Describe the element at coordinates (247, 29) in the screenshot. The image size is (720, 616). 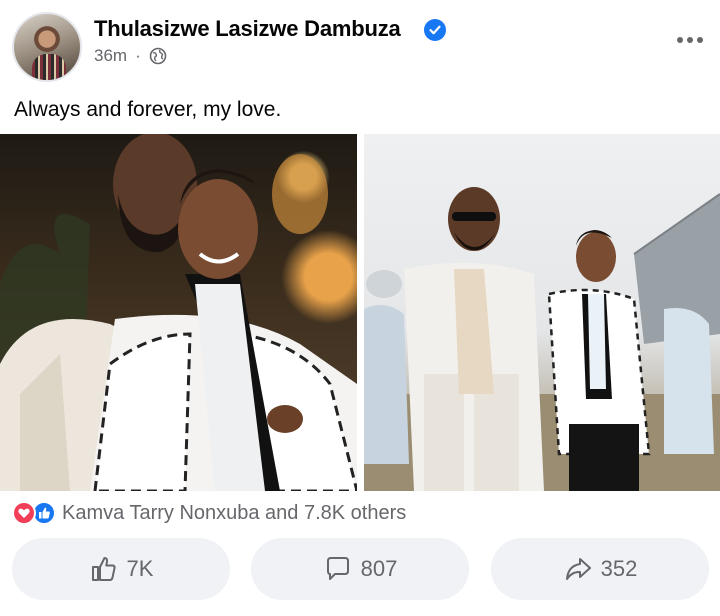
I see `author-name: Thulasizwe Lasizwe Dambuza` at that location.